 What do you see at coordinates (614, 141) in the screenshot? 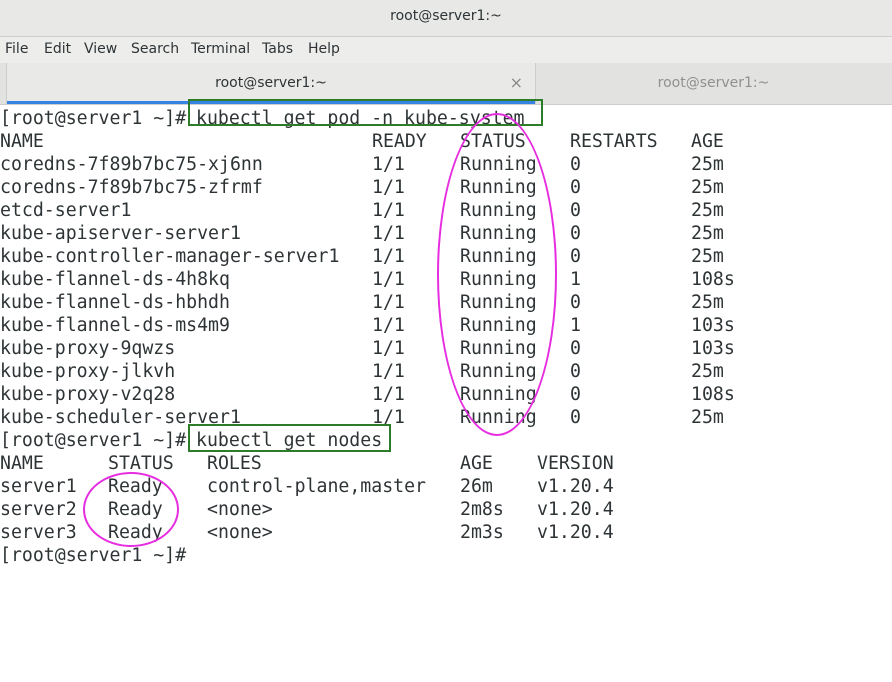
I see `header-restarts: RESTARTS` at bounding box center [614, 141].